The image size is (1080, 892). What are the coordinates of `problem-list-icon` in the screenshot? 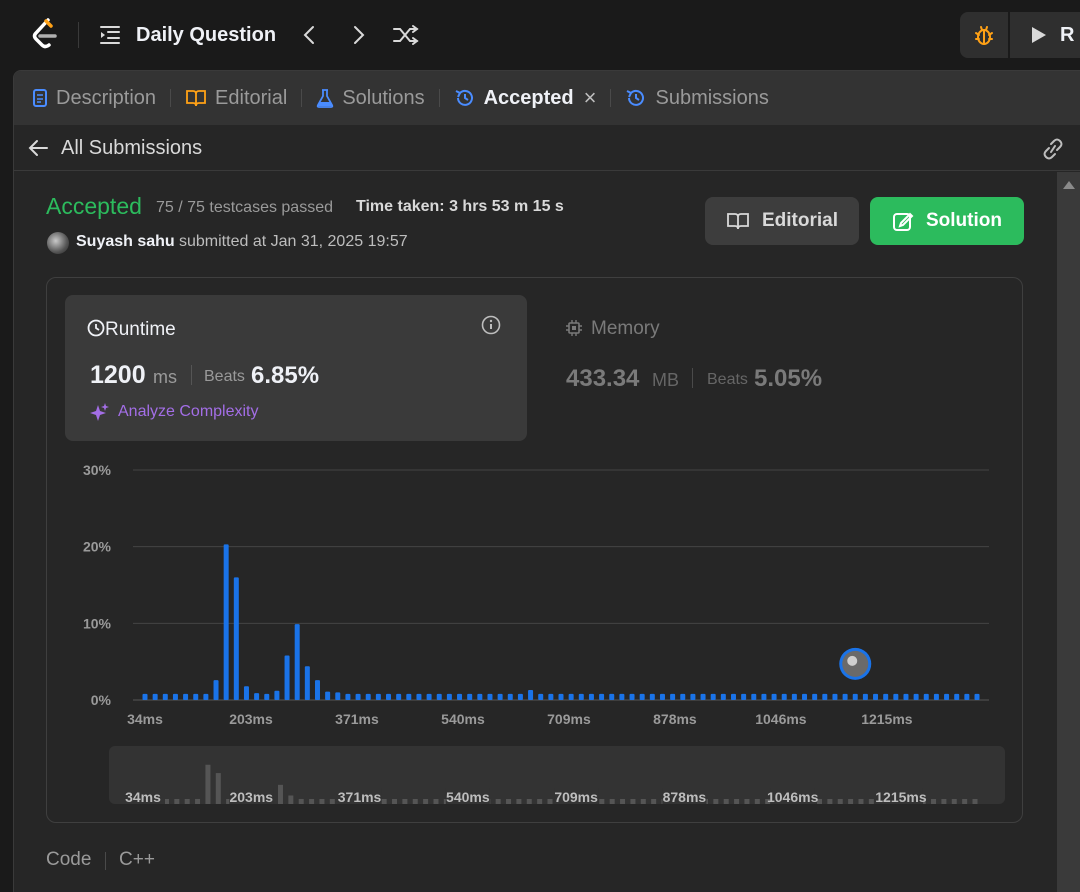 It's located at (110, 35).